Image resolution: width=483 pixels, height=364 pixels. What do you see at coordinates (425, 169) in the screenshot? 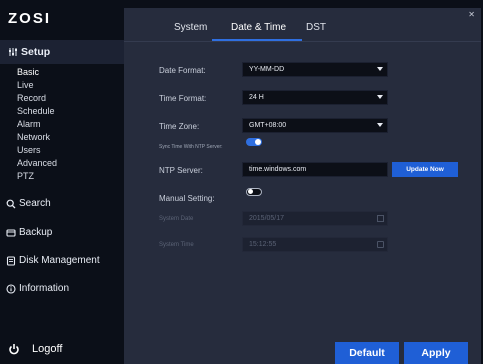
I see `update-now-button: Update Now` at bounding box center [425, 169].